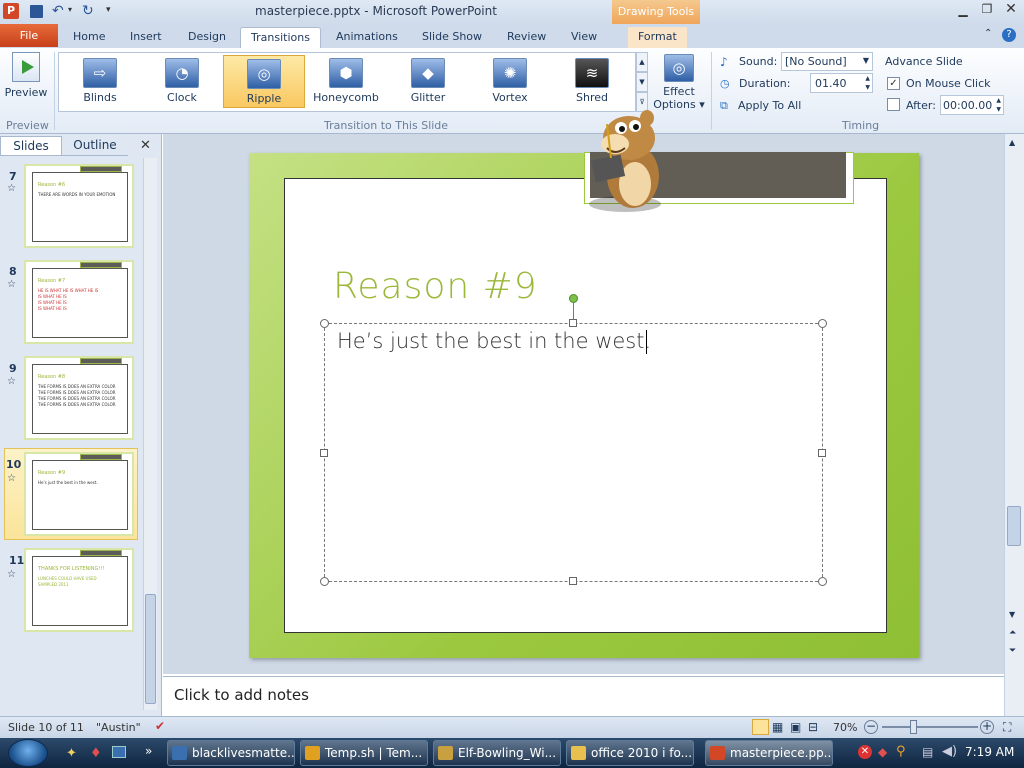 The width and height of the screenshot is (1024, 768). Describe the element at coordinates (148, 751) in the screenshot. I see `taskbar-overflow-icon: »` at that location.